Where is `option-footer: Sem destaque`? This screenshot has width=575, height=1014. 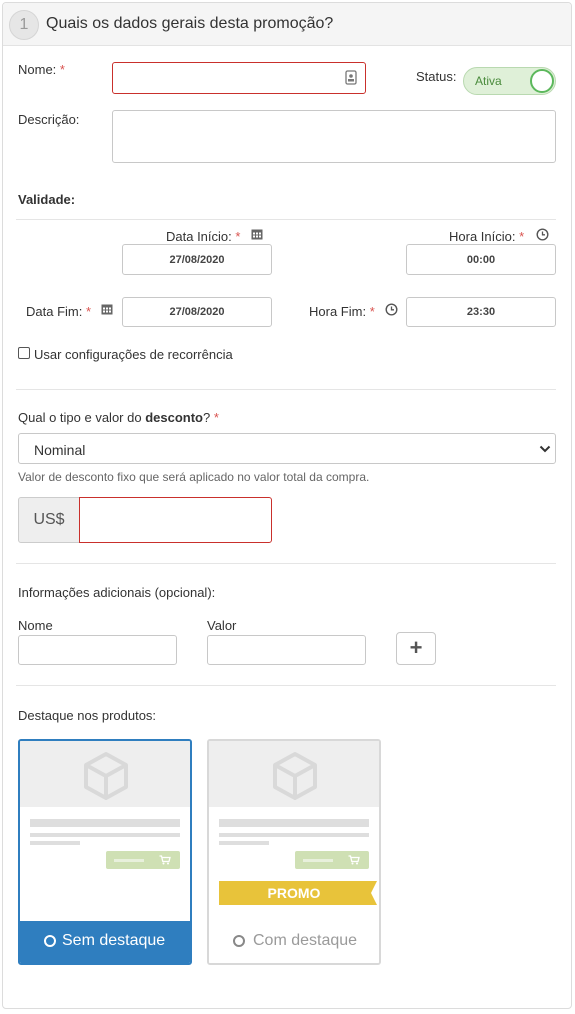 option-footer: Sem destaque is located at coordinates (105, 942).